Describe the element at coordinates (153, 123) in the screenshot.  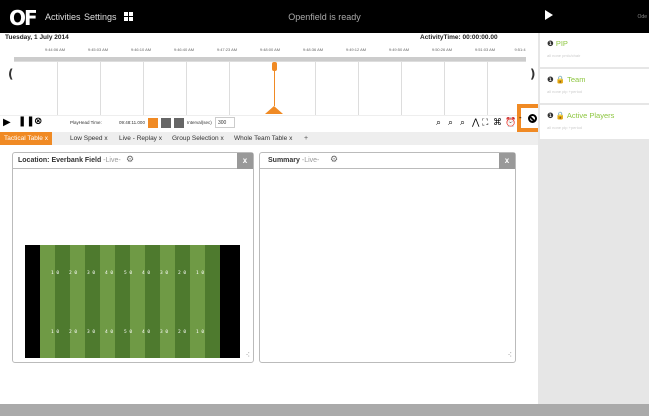
I see `step-orange-button` at that location.